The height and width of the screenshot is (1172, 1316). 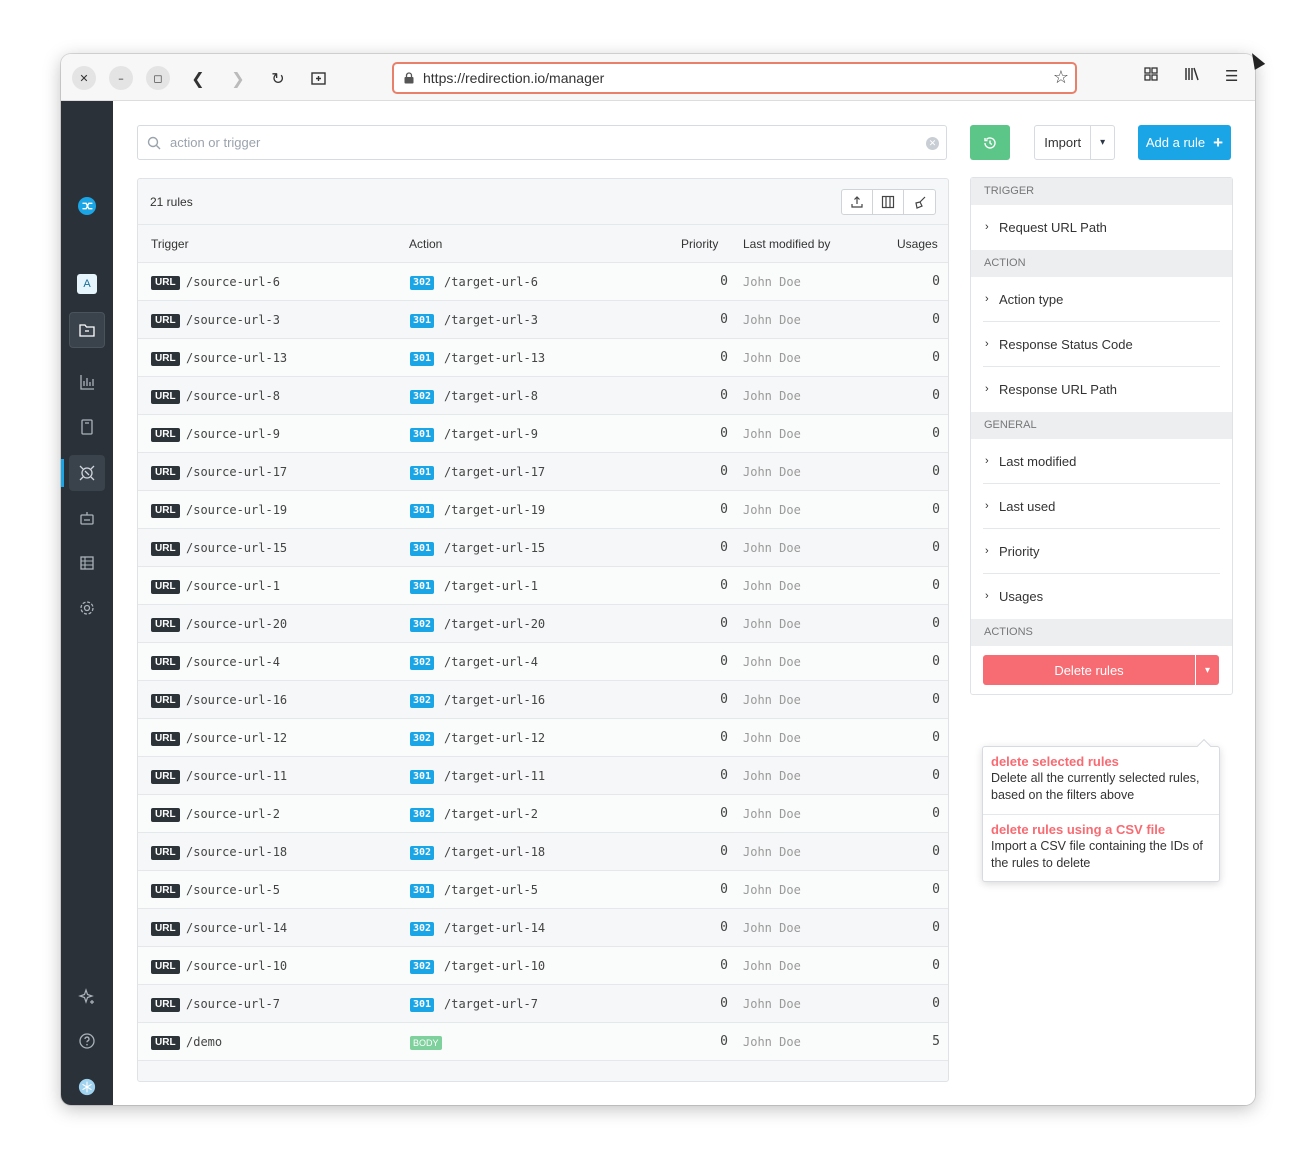 I want to click on action-target: /target-url-4, so click(x=491, y=662).